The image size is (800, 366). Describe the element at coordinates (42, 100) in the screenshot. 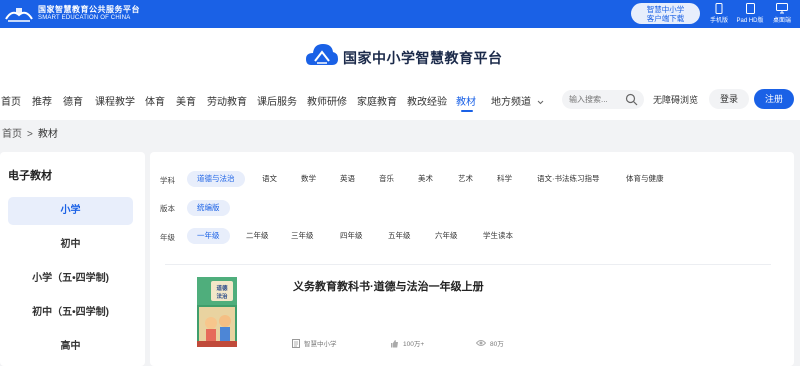

I see `nav-item-recommend: 推荐` at that location.